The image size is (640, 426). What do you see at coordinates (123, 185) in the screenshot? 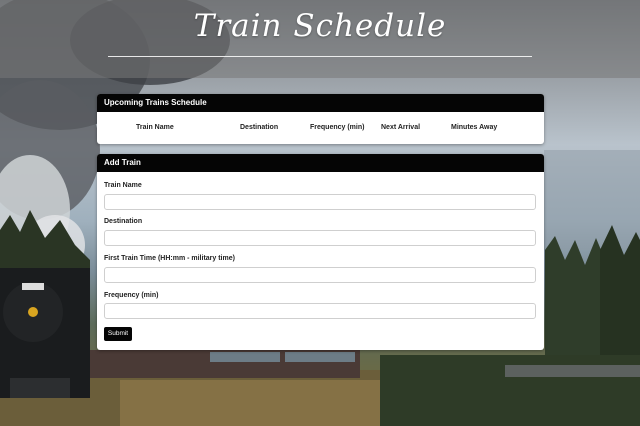
I see `train-name-label: Train Name` at bounding box center [123, 185].